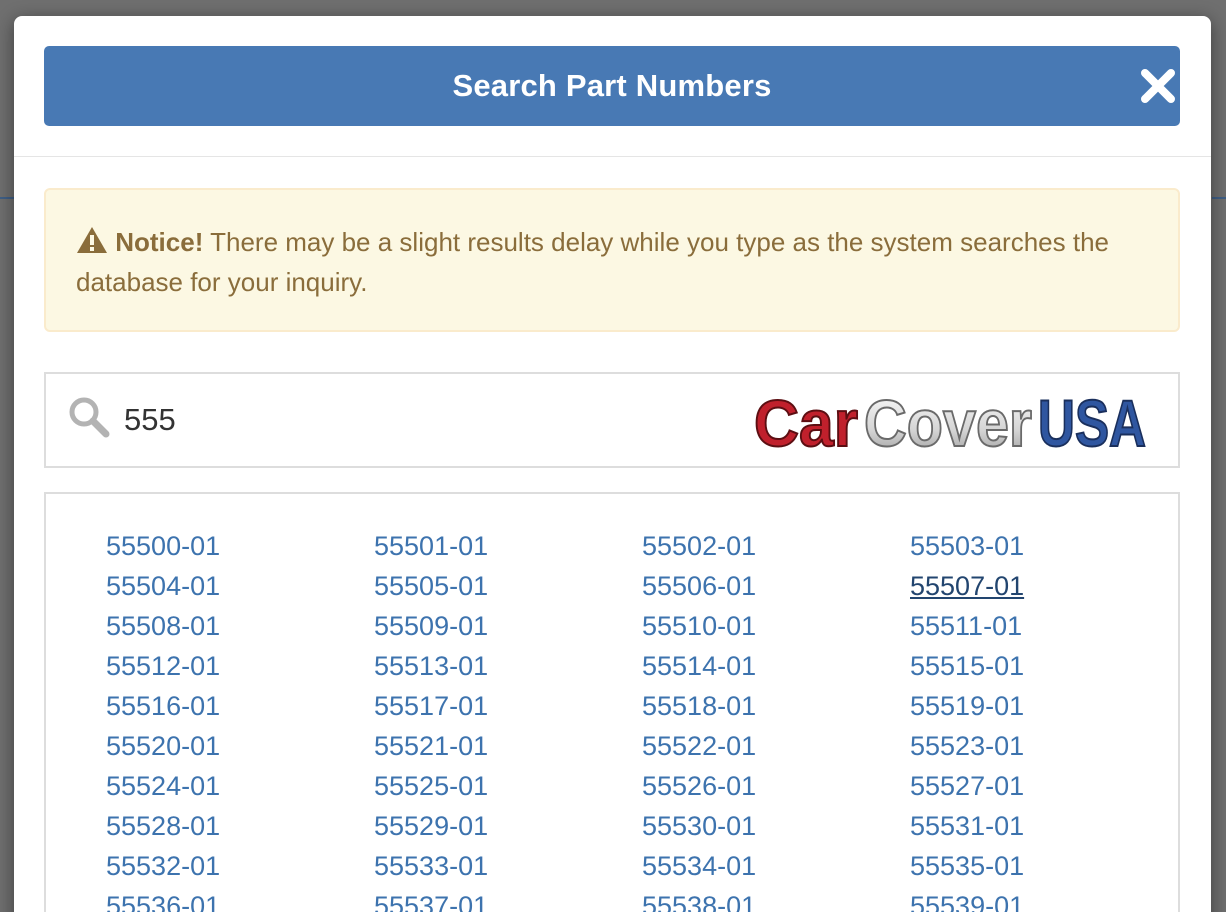  Describe the element at coordinates (508, 546) in the screenshot. I see `part-number-link: 55501-01` at that location.